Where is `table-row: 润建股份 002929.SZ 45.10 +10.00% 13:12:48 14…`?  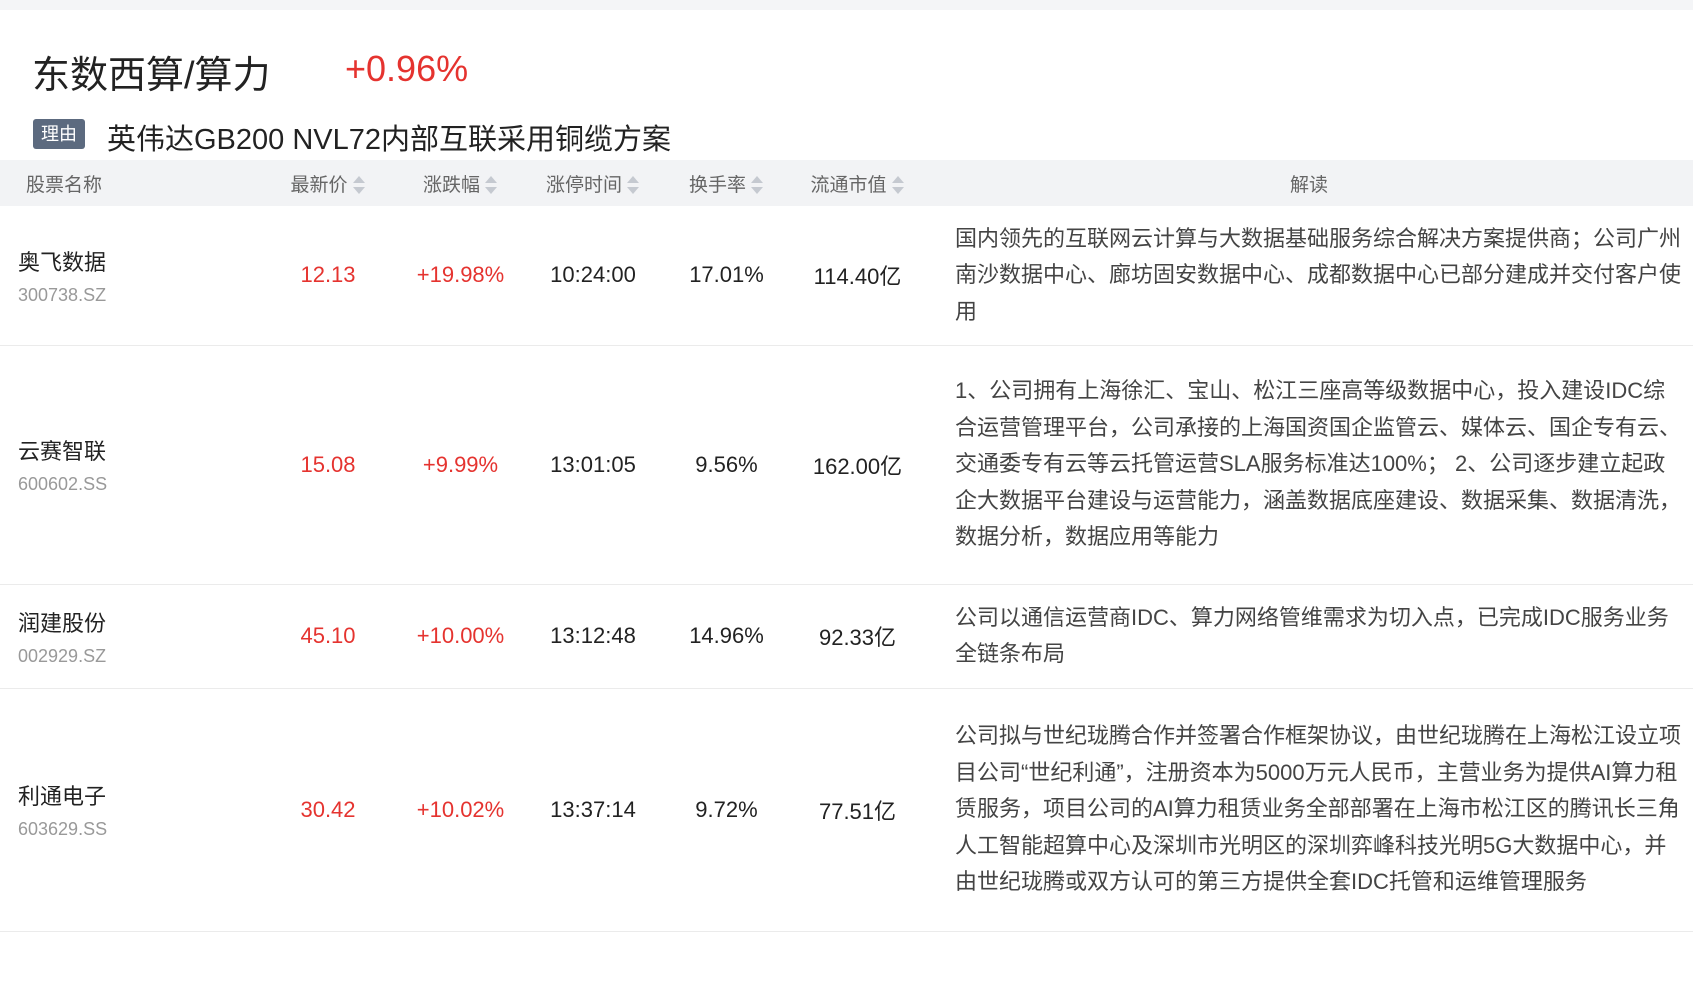 table-row: 润建股份 002929.SZ 45.10 +10.00% 13:12:48 14… is located at coordinates (846, 636).